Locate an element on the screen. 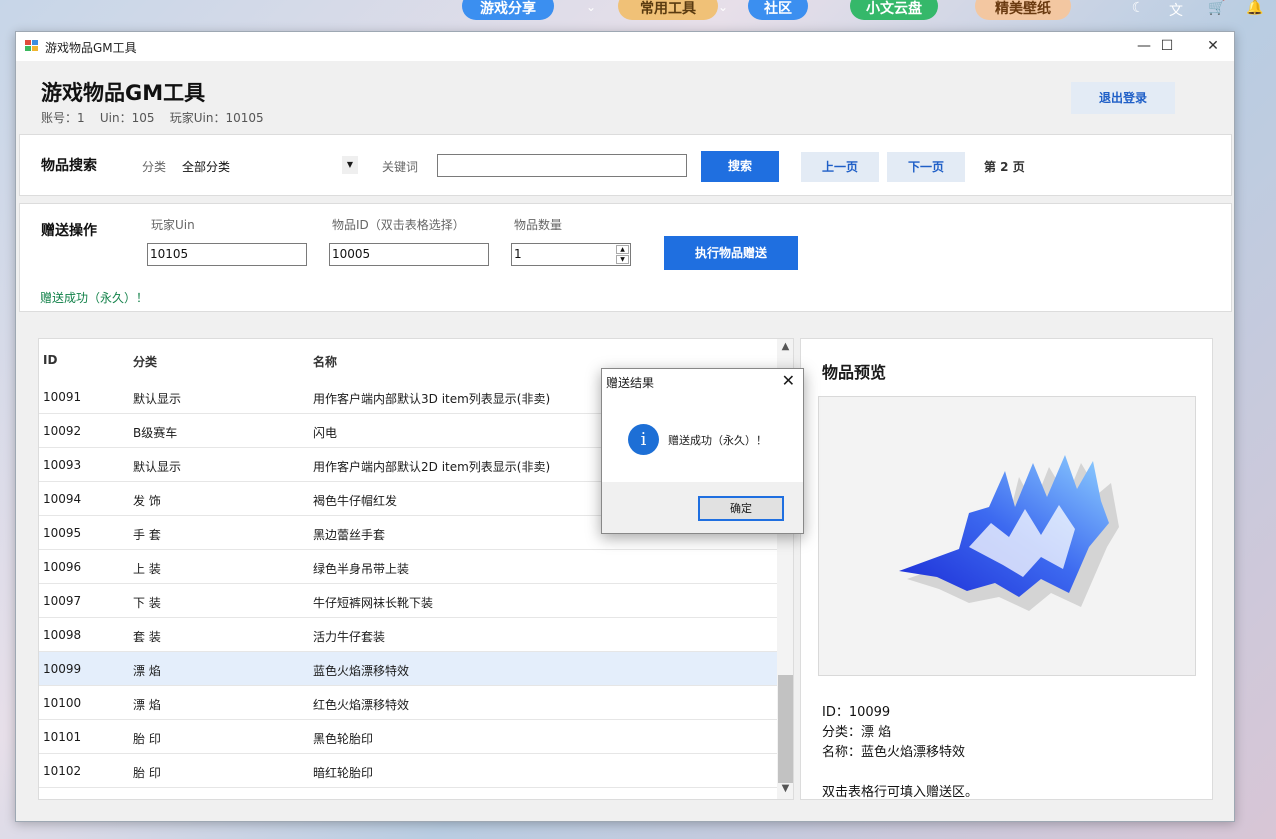  cell-id: 10095 is located at coordinates (62, 533).